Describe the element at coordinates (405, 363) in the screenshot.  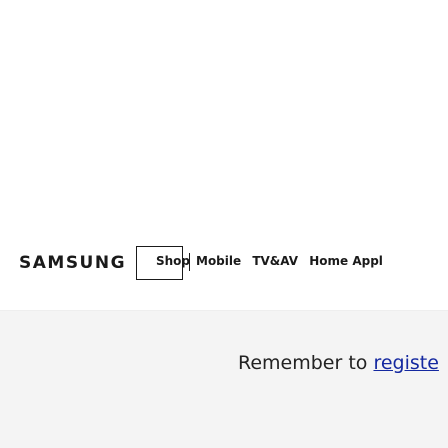
I see `register-link: registe` at that location.